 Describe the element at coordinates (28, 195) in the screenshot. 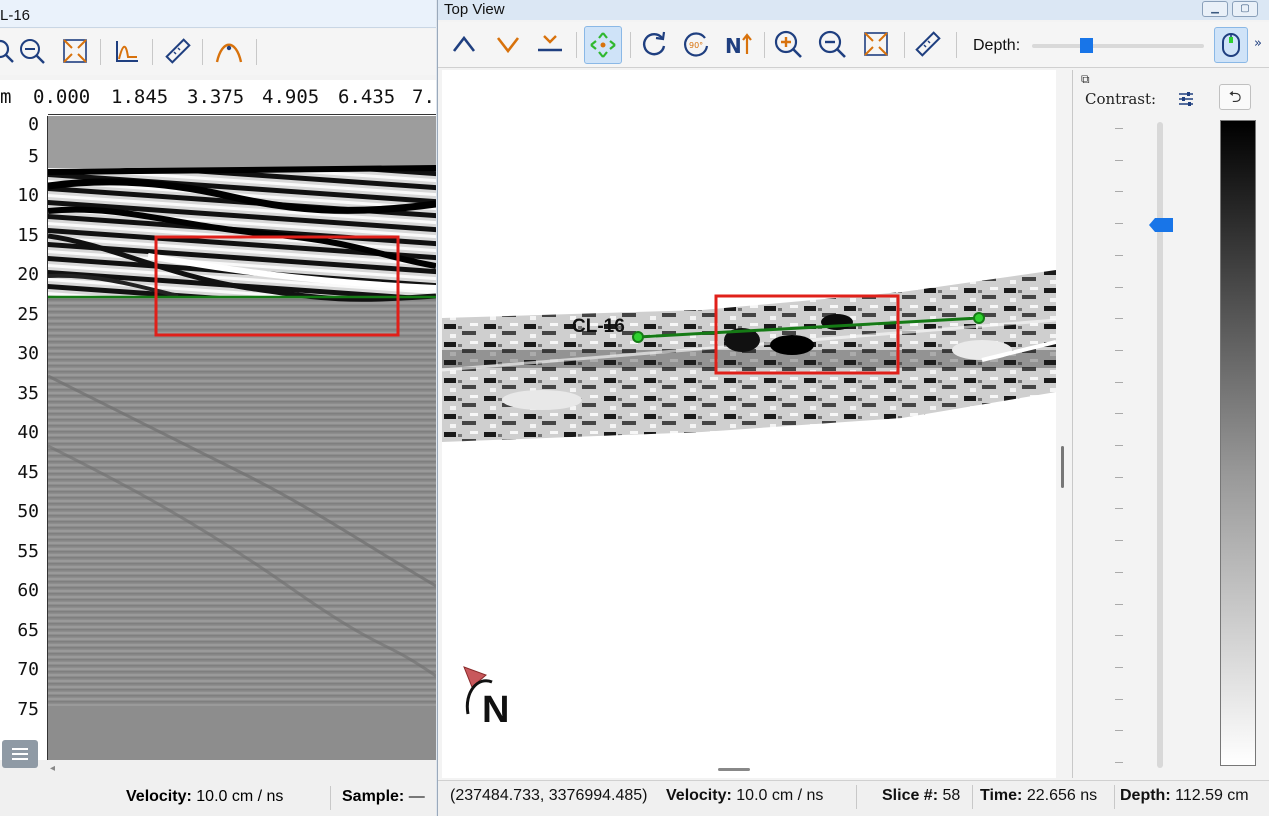

I see `depth-tick: 10` at that location.